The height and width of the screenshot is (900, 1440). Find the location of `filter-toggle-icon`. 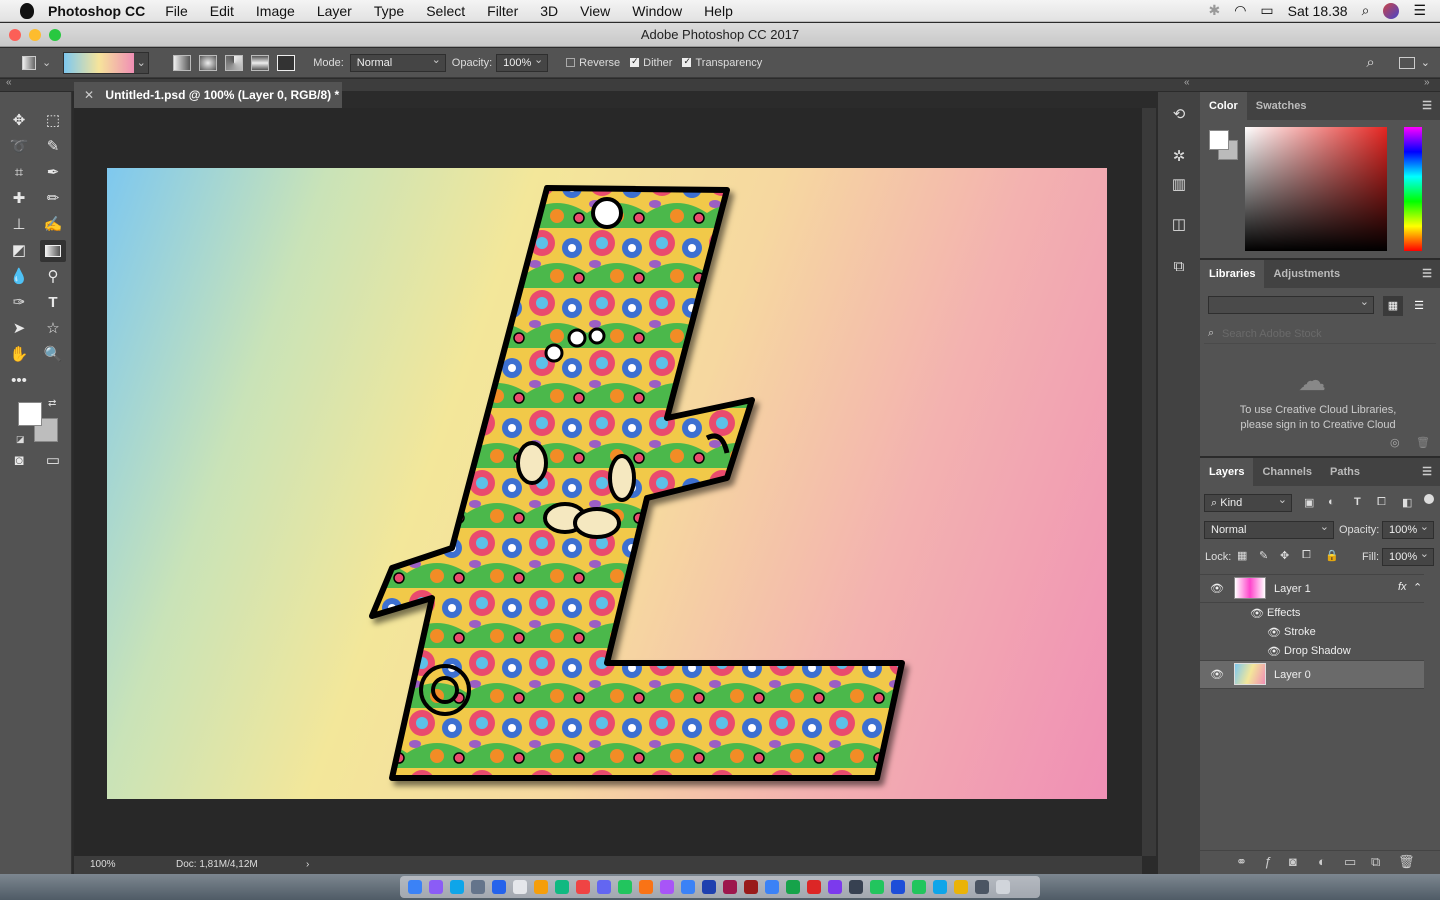

filter-toggle-icon is located at coordinates (1429, 499).